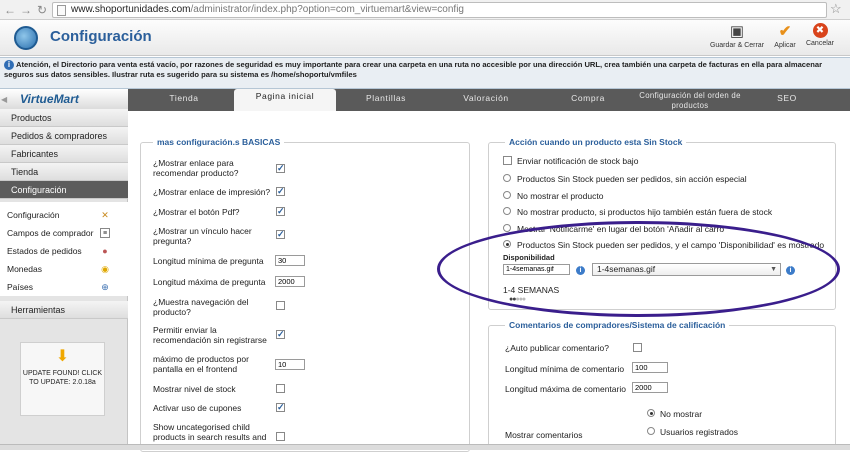 Image resolution: width=850 pixels, height=452 pixels. Describe the element at coordinates (836, 9) in the screenshot. I see `bookmark-star-icon: ☆` at that location.